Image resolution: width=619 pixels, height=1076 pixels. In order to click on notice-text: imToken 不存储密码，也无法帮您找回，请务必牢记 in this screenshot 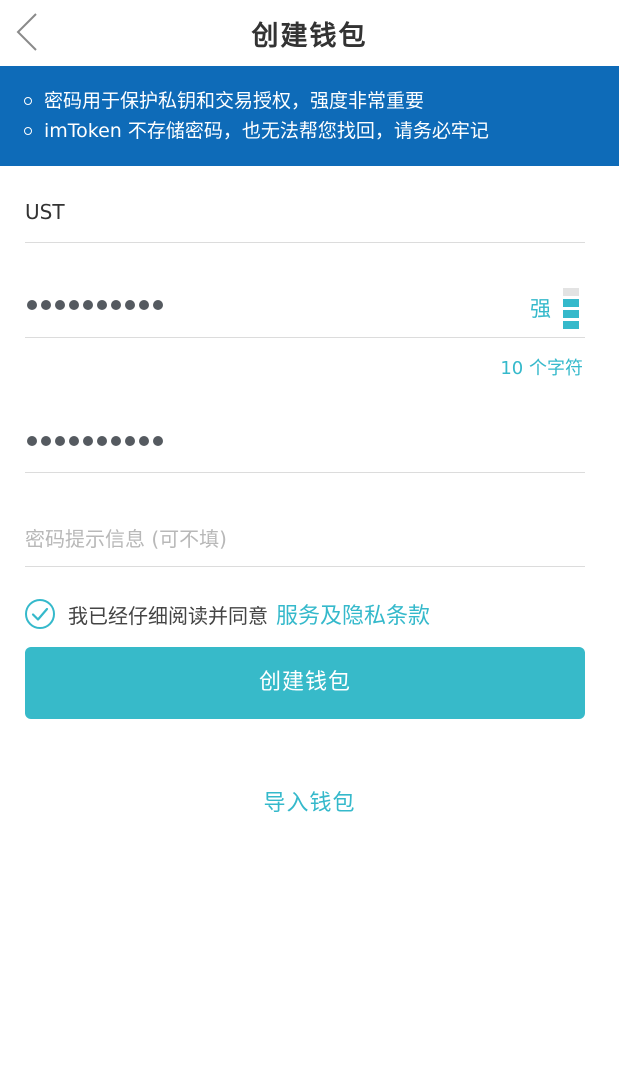, I will do `click(266, 131)`.